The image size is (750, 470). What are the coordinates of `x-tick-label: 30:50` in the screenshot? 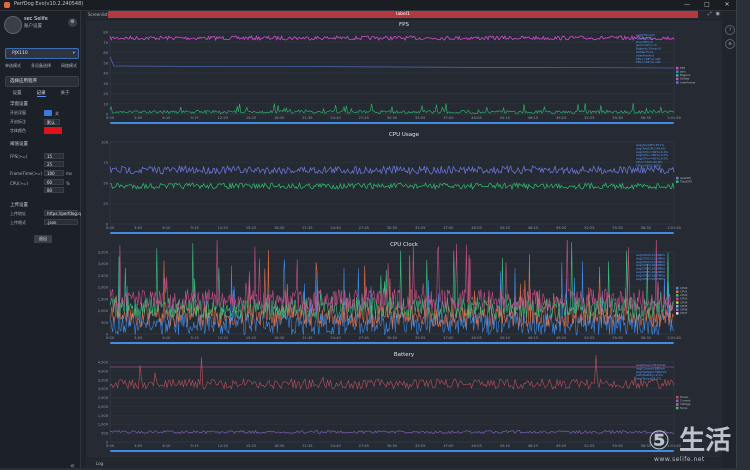 It's located at (392, 338).